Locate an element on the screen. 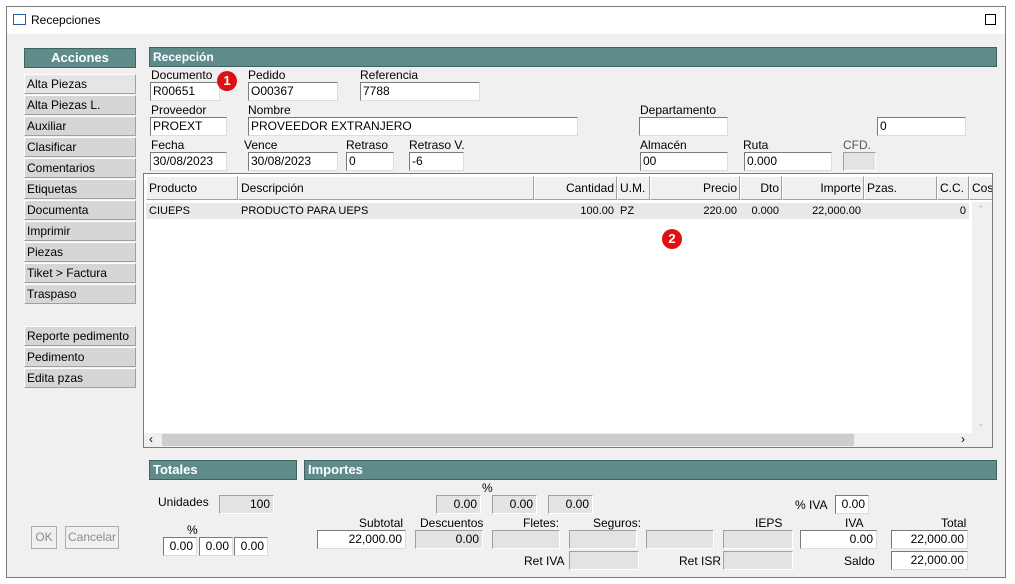 The image size is (1015, 584). scroll-right-icon: › is located at coordinates (963, 439).